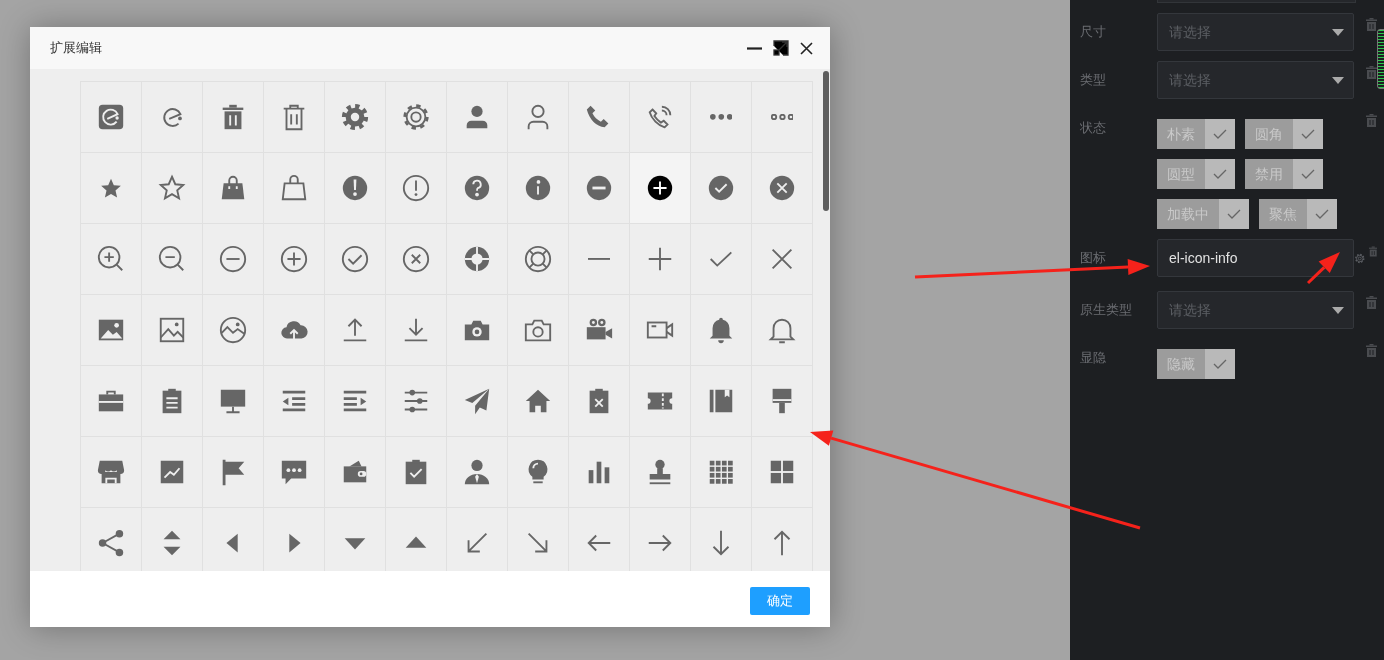 This screenshot has width=1384, height=660. Describe the element at coordinates (76, 48) in the screenshot. I see `dialog-title: 扩展编辑` at that location.